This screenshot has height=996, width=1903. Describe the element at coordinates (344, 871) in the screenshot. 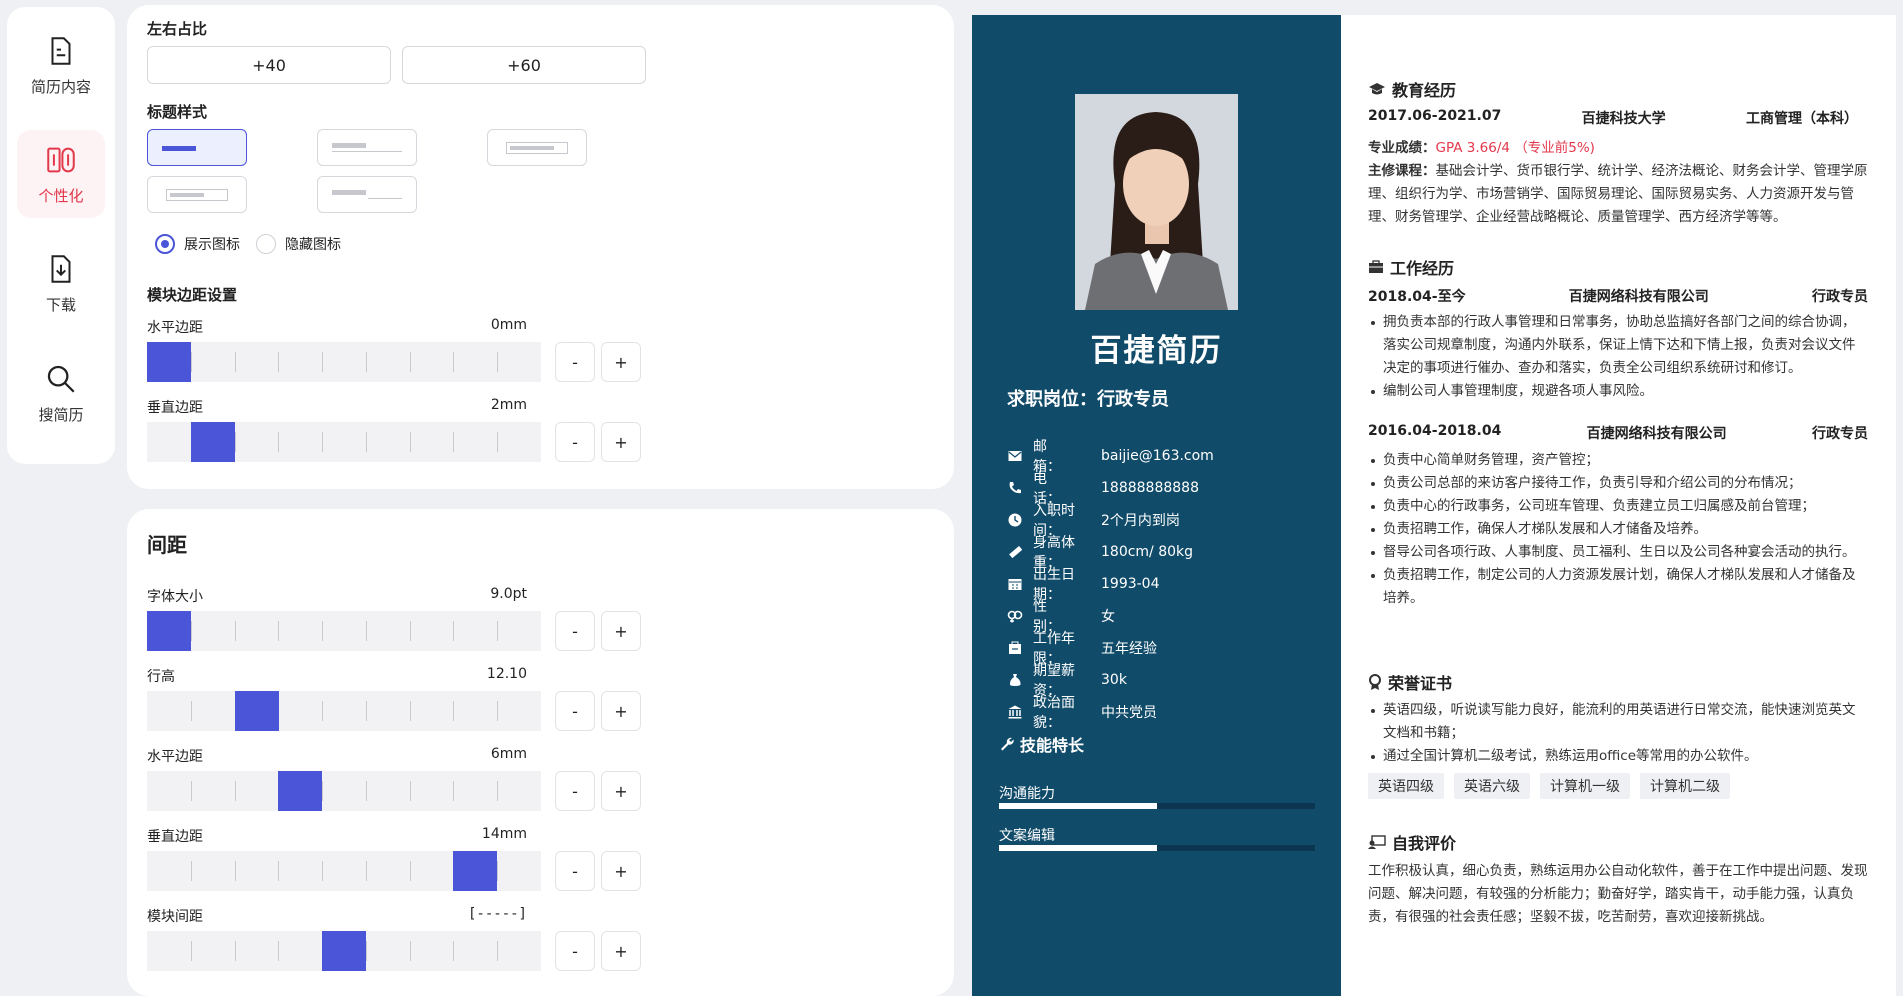

I see `content-v-margin-slider` at that location.